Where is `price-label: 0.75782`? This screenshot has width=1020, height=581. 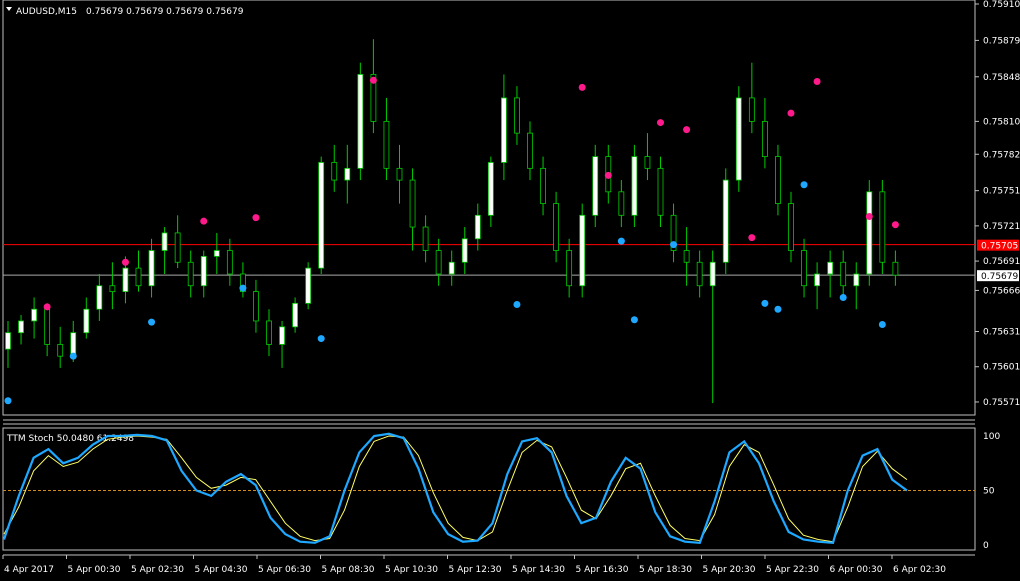 price-label: 0.75782 is located at coordinates (1001, 155).